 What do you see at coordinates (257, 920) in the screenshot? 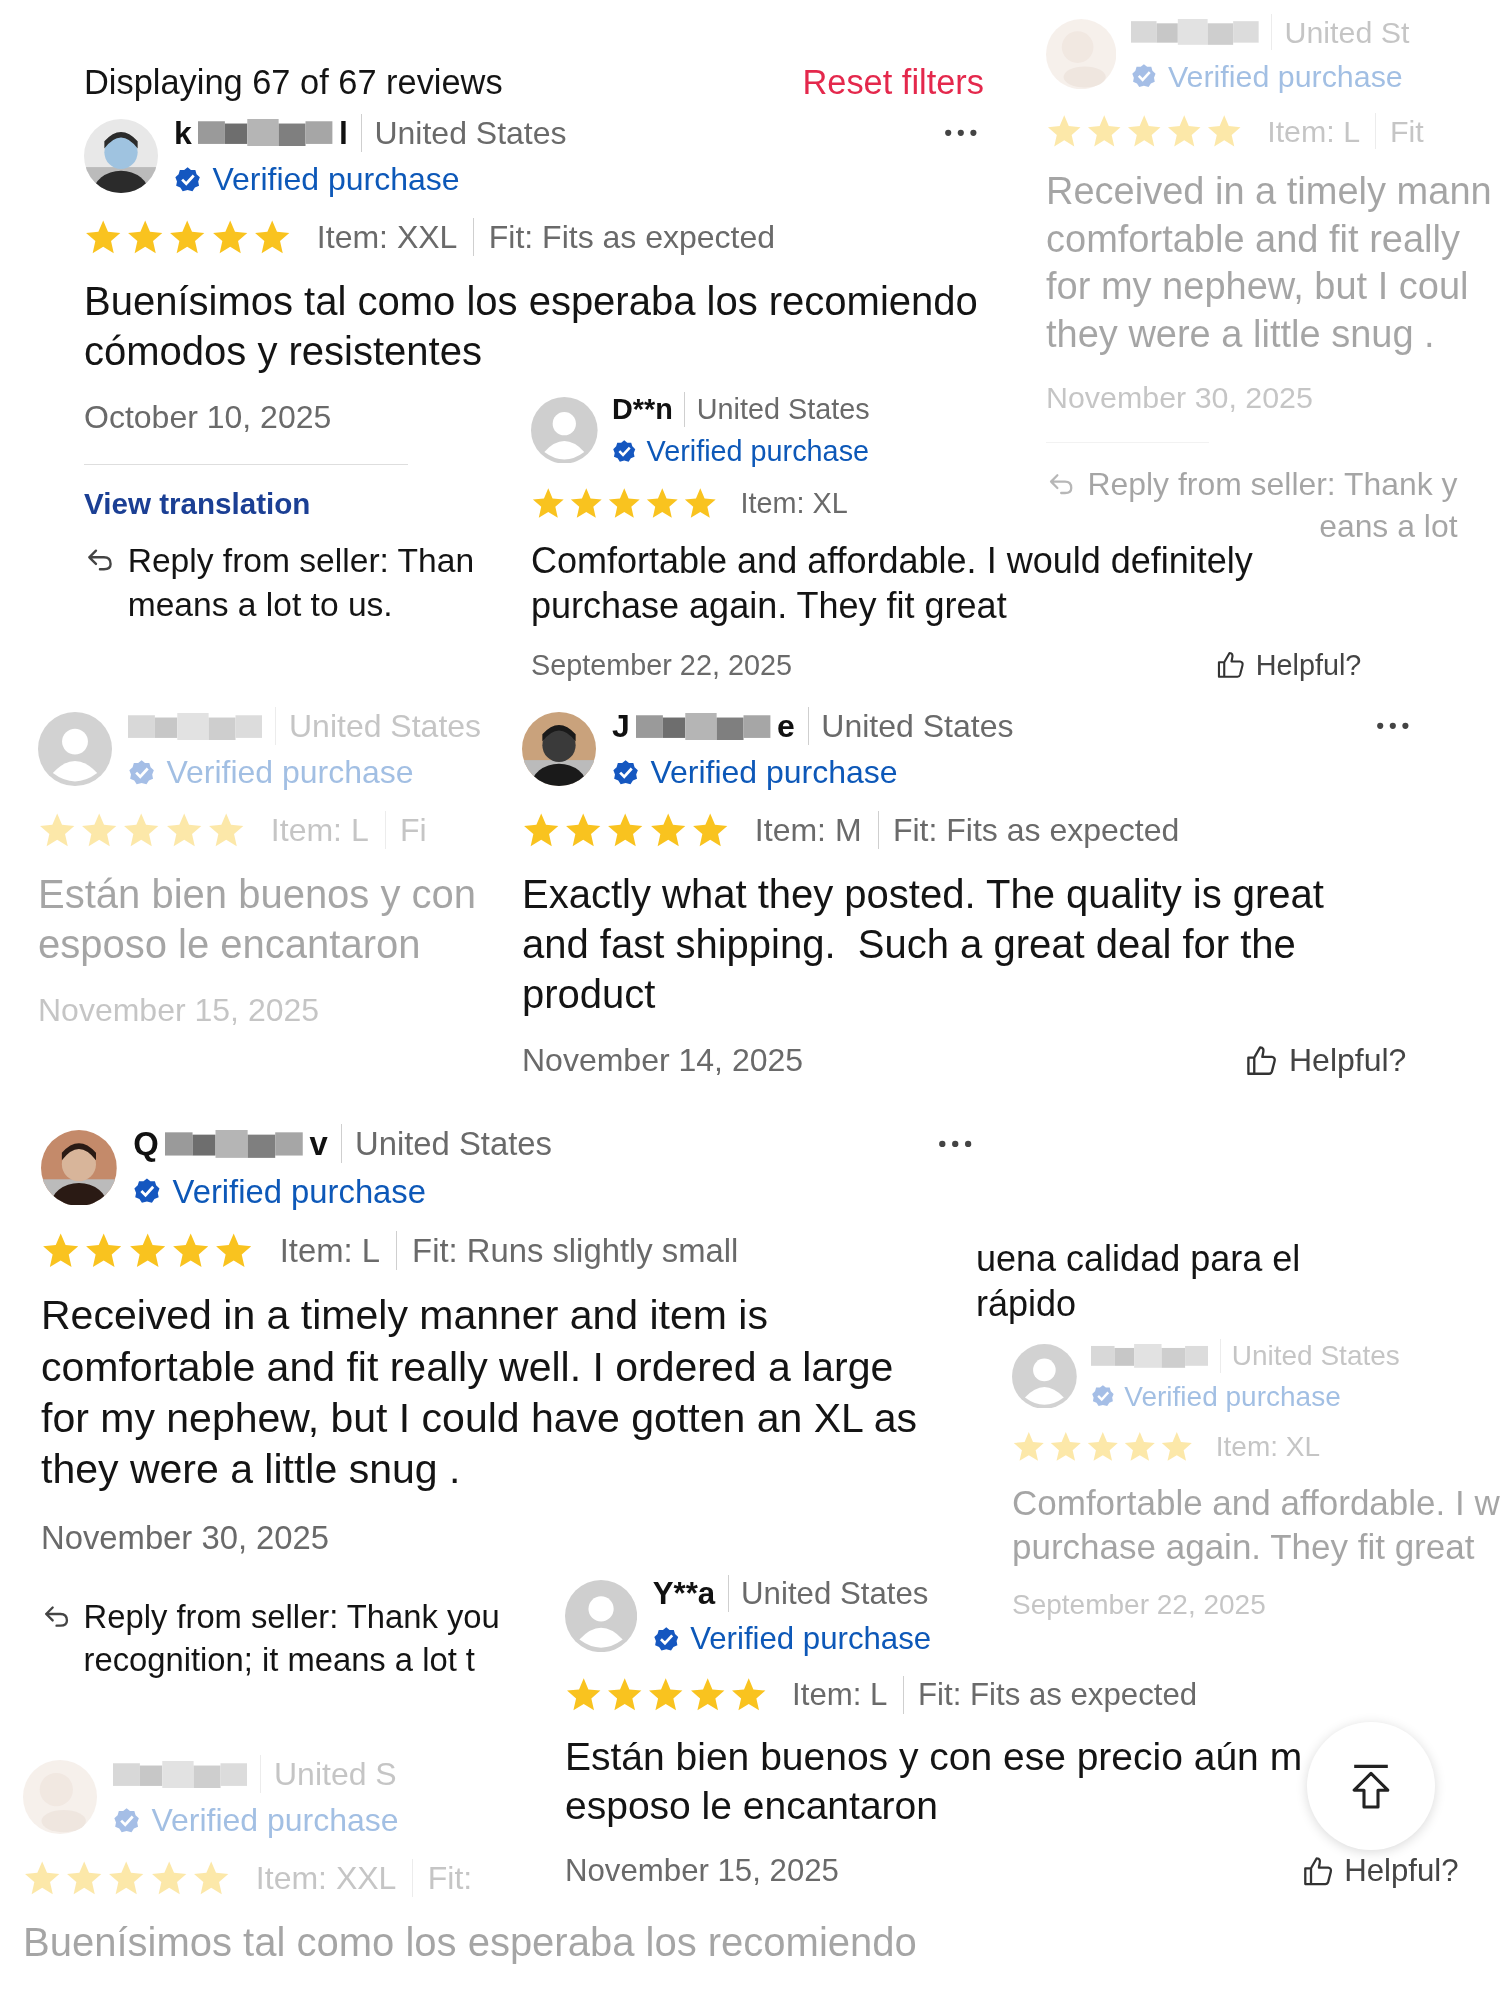
I see `review-text: Están bien buenos y con esposo le encantaron` at bounding box center [257, 920].